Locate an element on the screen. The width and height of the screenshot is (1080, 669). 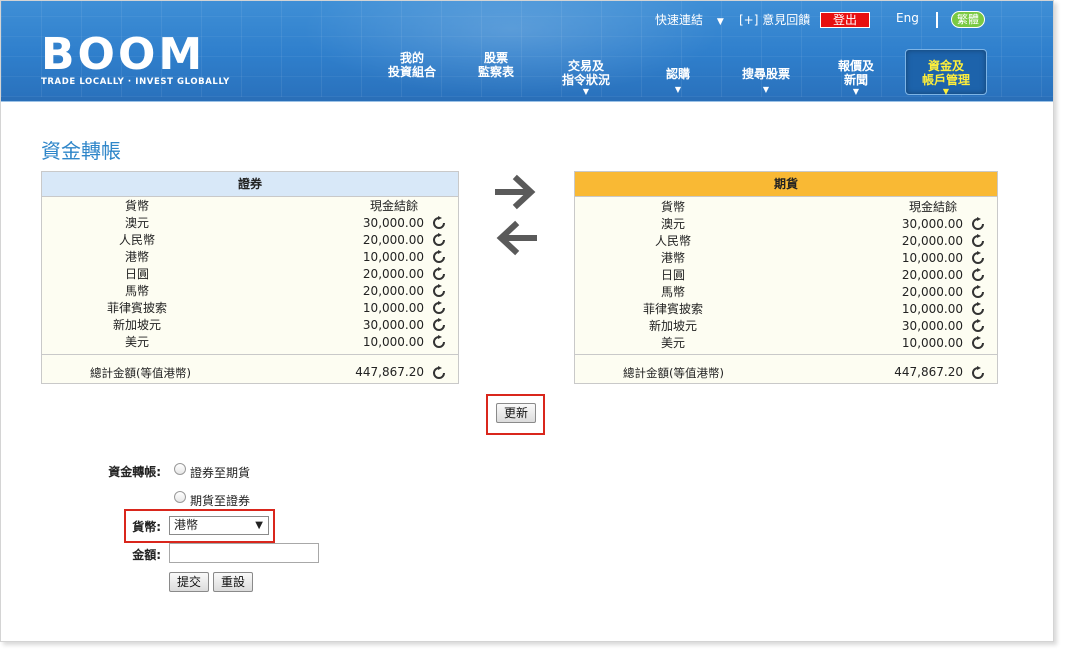
arrow-left-icon is located at coordinates (516, 238).